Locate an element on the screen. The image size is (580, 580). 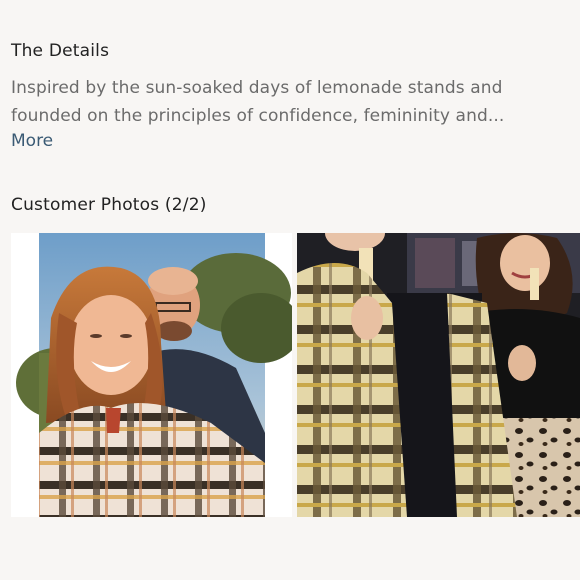
customer-photos-heading: Customer Photos (2/2) is located at coordinates (109, 205).